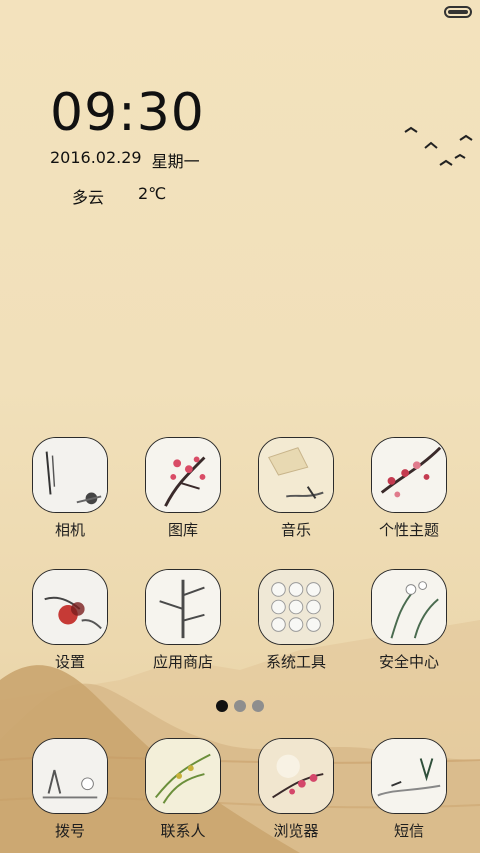 The height and width of the screenshot is (853, 480). Describe the element at coordinates (183, 776) in the screenshot. I see `contacts-icon` at that location.